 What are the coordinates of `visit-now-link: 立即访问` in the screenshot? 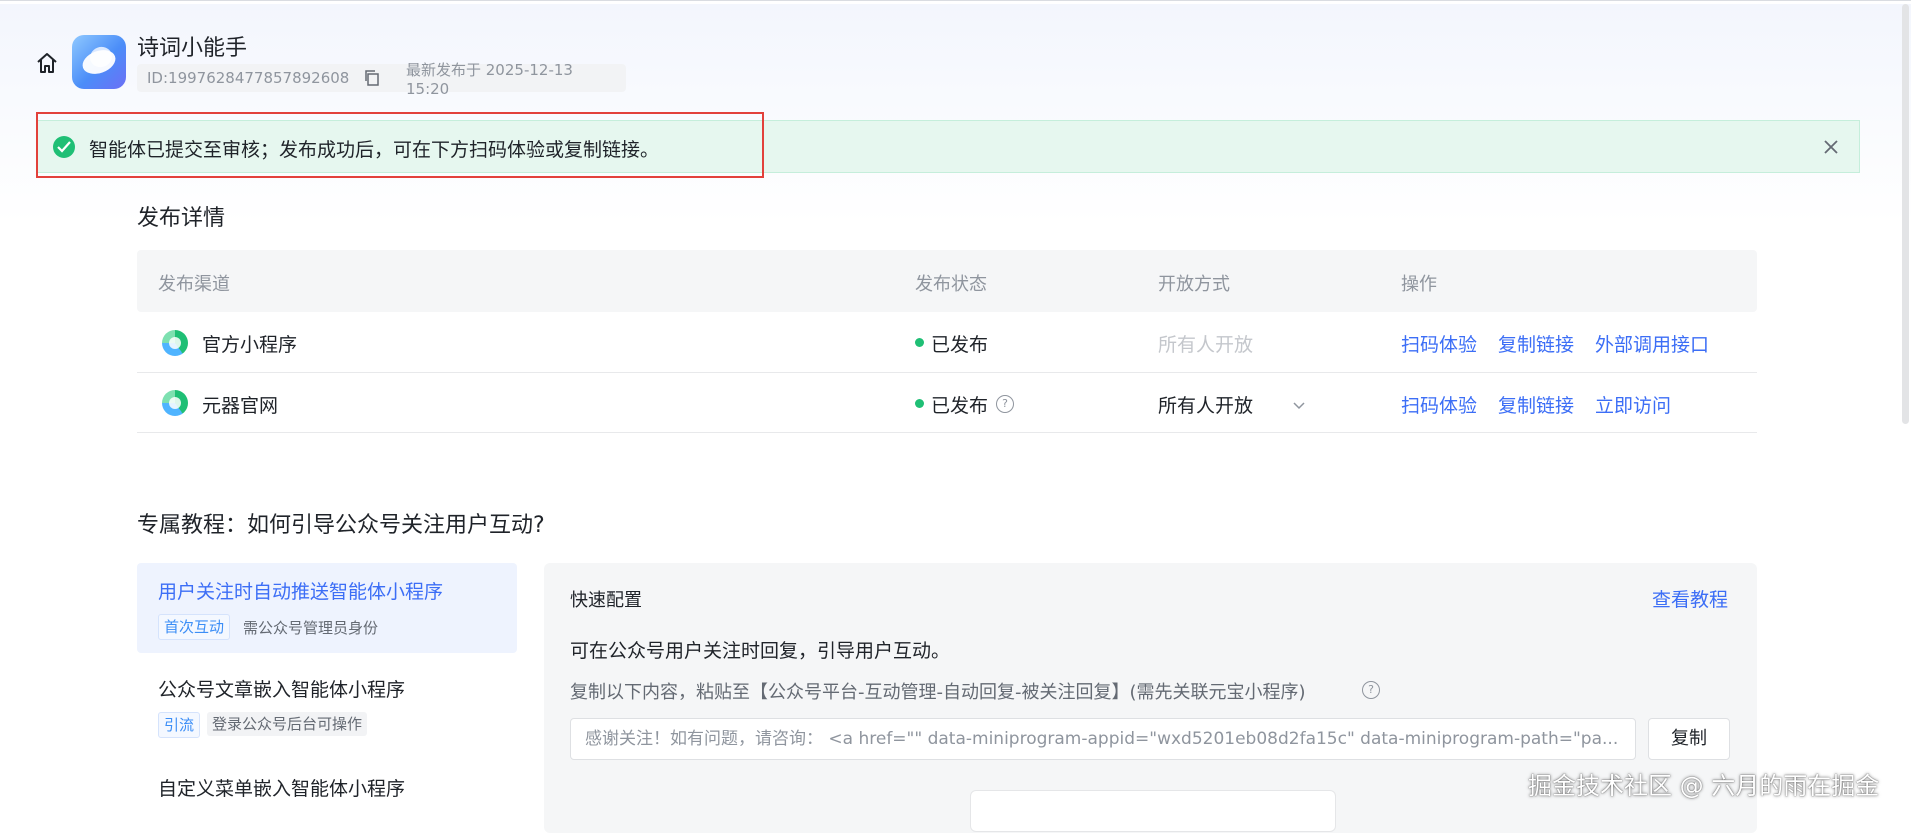 It's located at (1633, 404).